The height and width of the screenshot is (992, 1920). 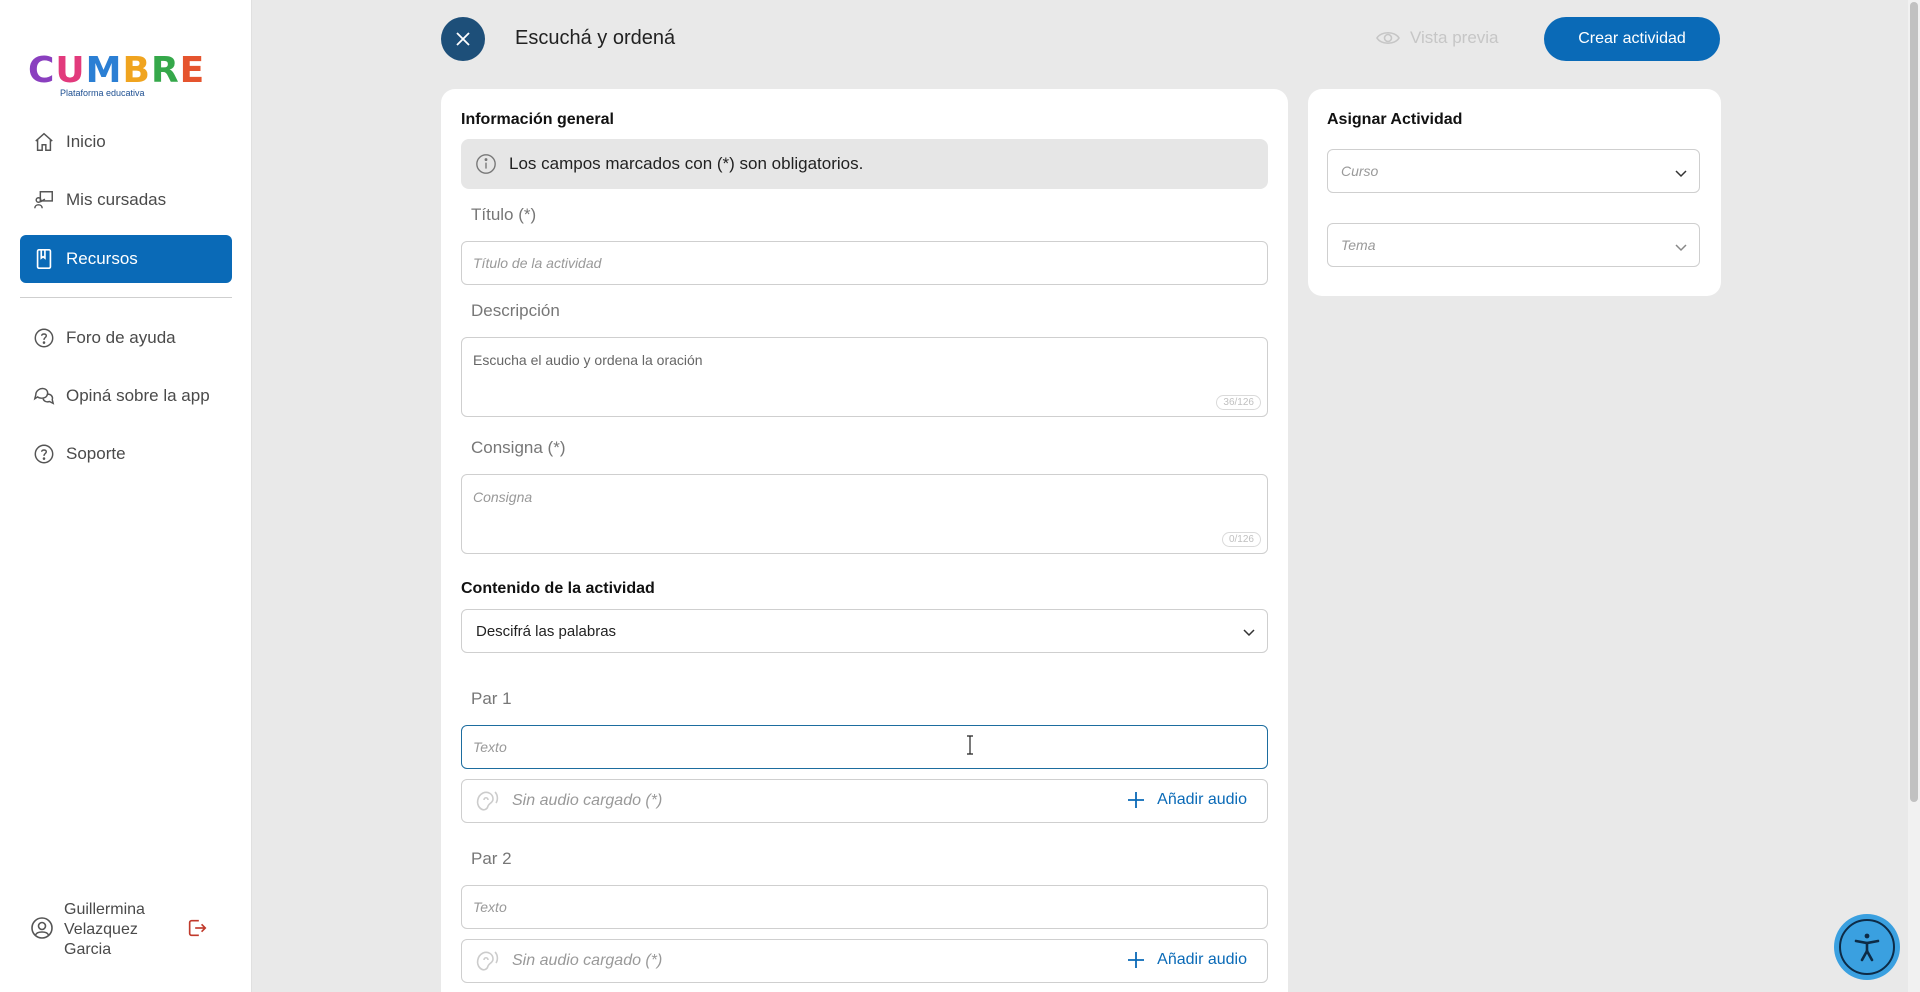 What do you see at coordinates (546, 631) in the screenshot?
I see `content-type-value: Descifrá las palabras` at bounding box center [546, 631].